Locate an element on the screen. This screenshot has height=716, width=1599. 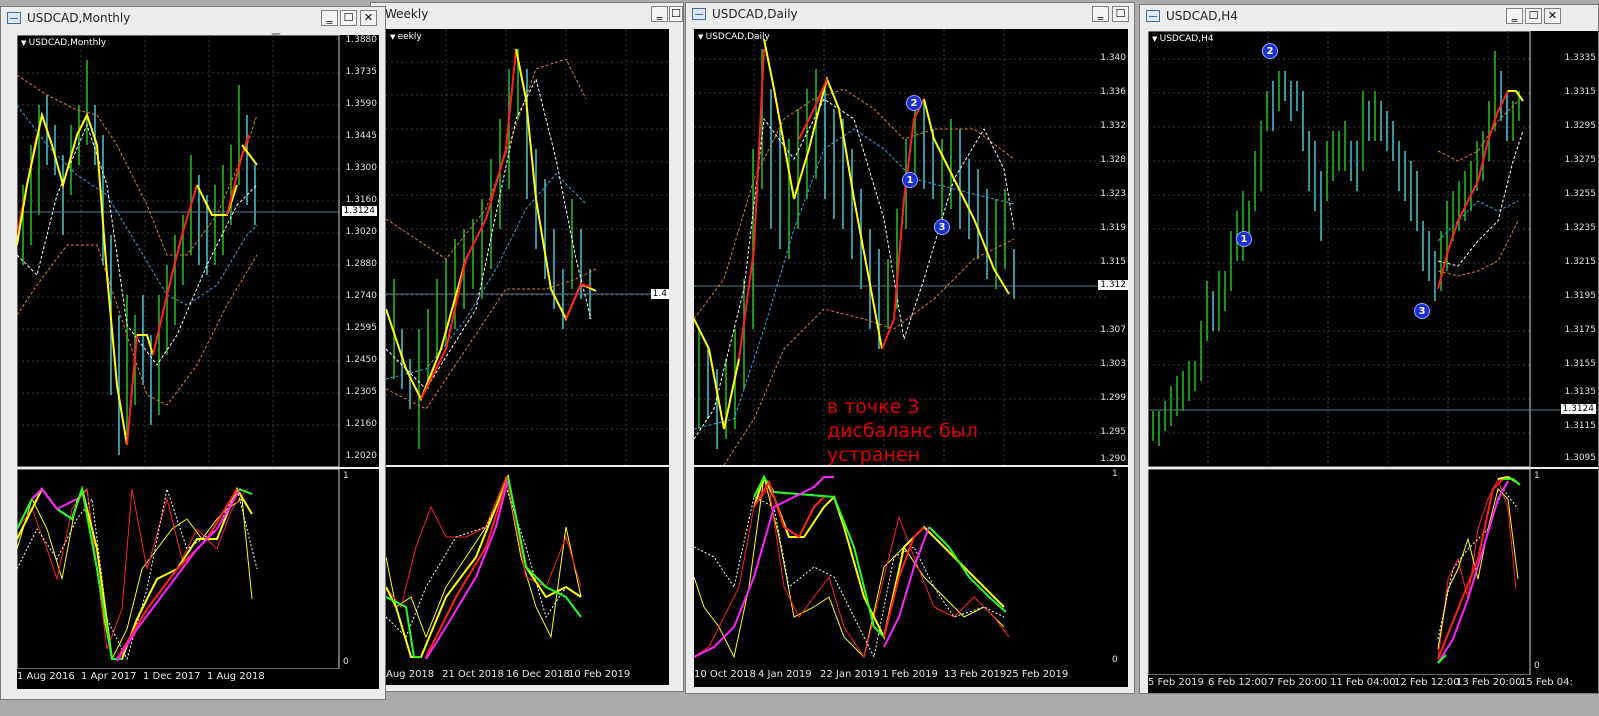
price-tick: 1.3175 is located at coordinates (1580, 330).